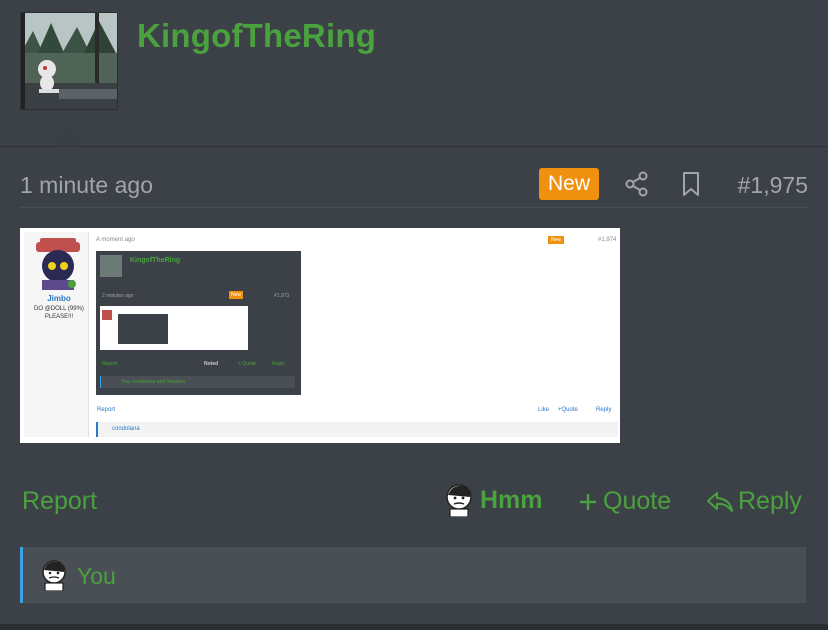 The height and width of the screenshot is (630, 828). I want to click on embedded-inner-report: Report, so click(110, 364).